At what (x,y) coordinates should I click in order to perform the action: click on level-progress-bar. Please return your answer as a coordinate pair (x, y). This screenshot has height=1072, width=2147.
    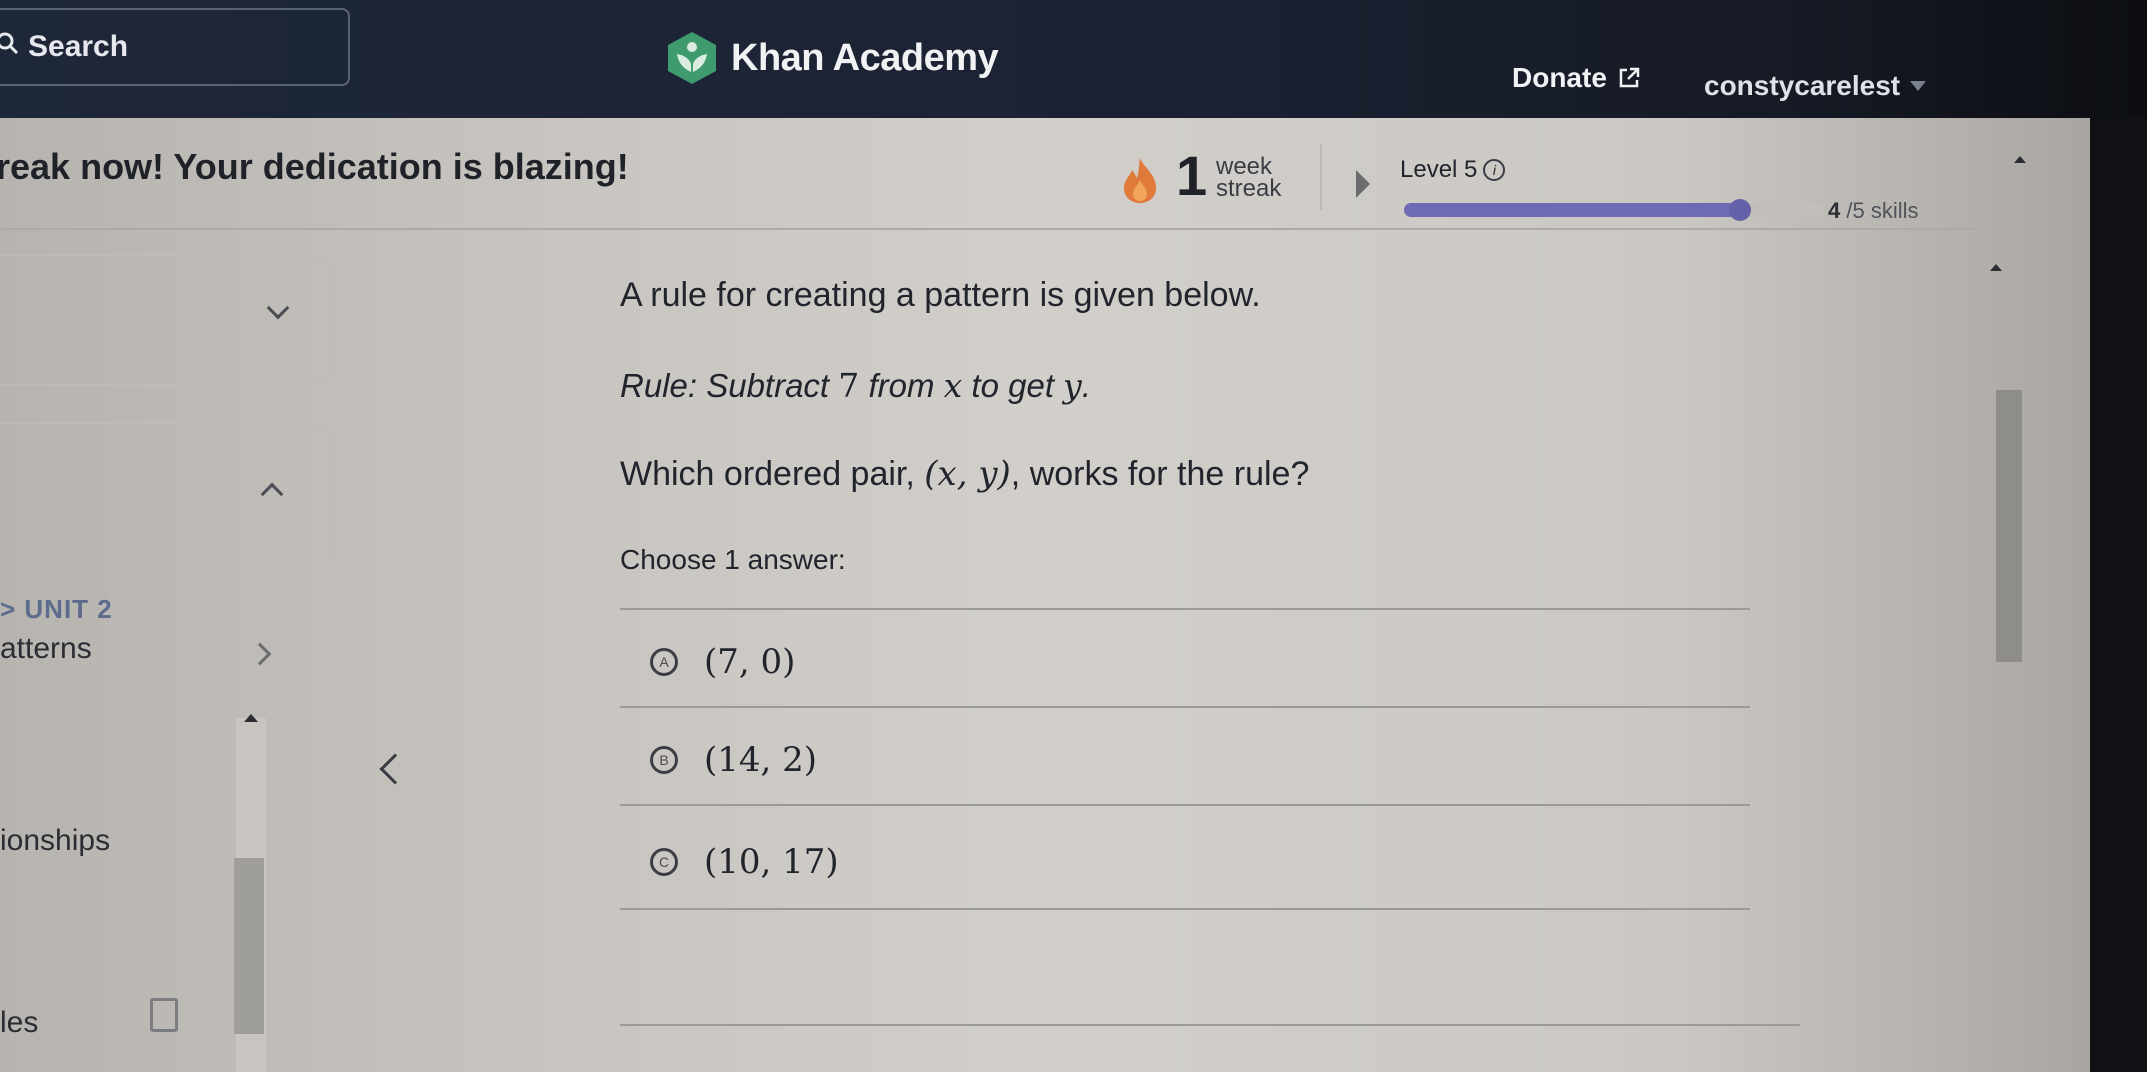
    Looking at the image, I should click on (1614, 210).